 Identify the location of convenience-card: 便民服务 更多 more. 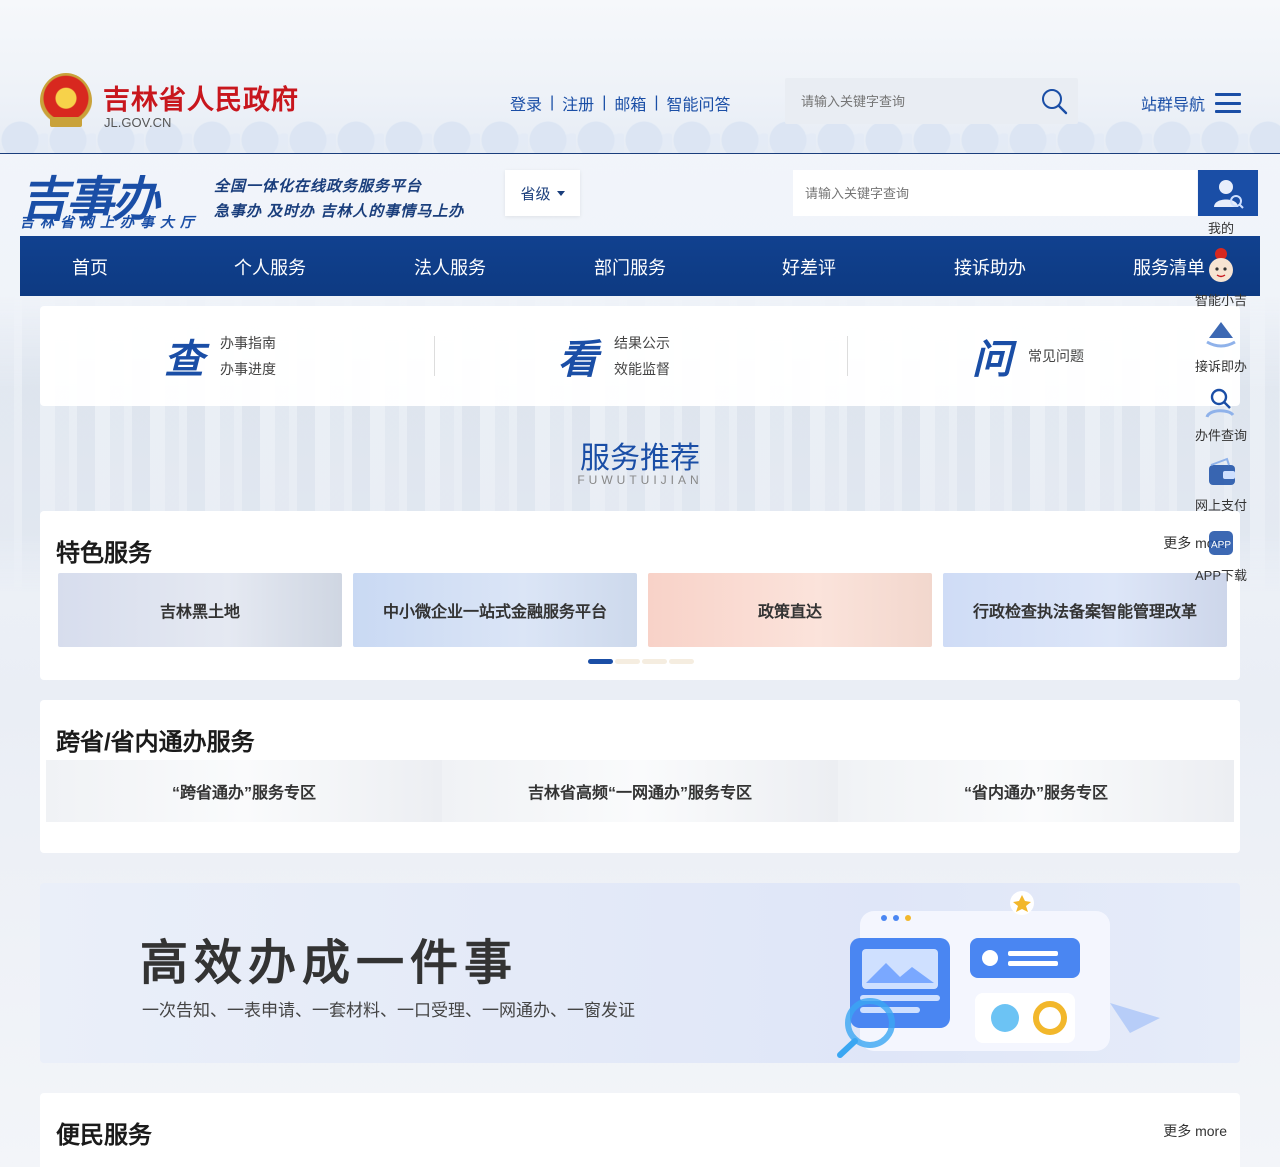
(640, 1130).